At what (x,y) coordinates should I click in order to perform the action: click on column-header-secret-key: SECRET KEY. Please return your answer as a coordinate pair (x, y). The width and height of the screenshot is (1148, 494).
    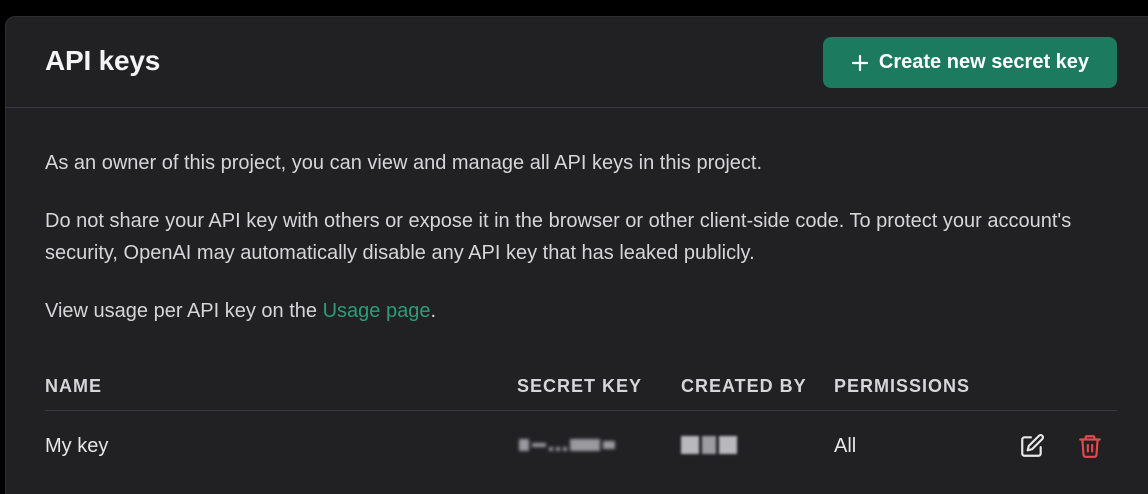
    Looking at the image, I should click on (580, 386).